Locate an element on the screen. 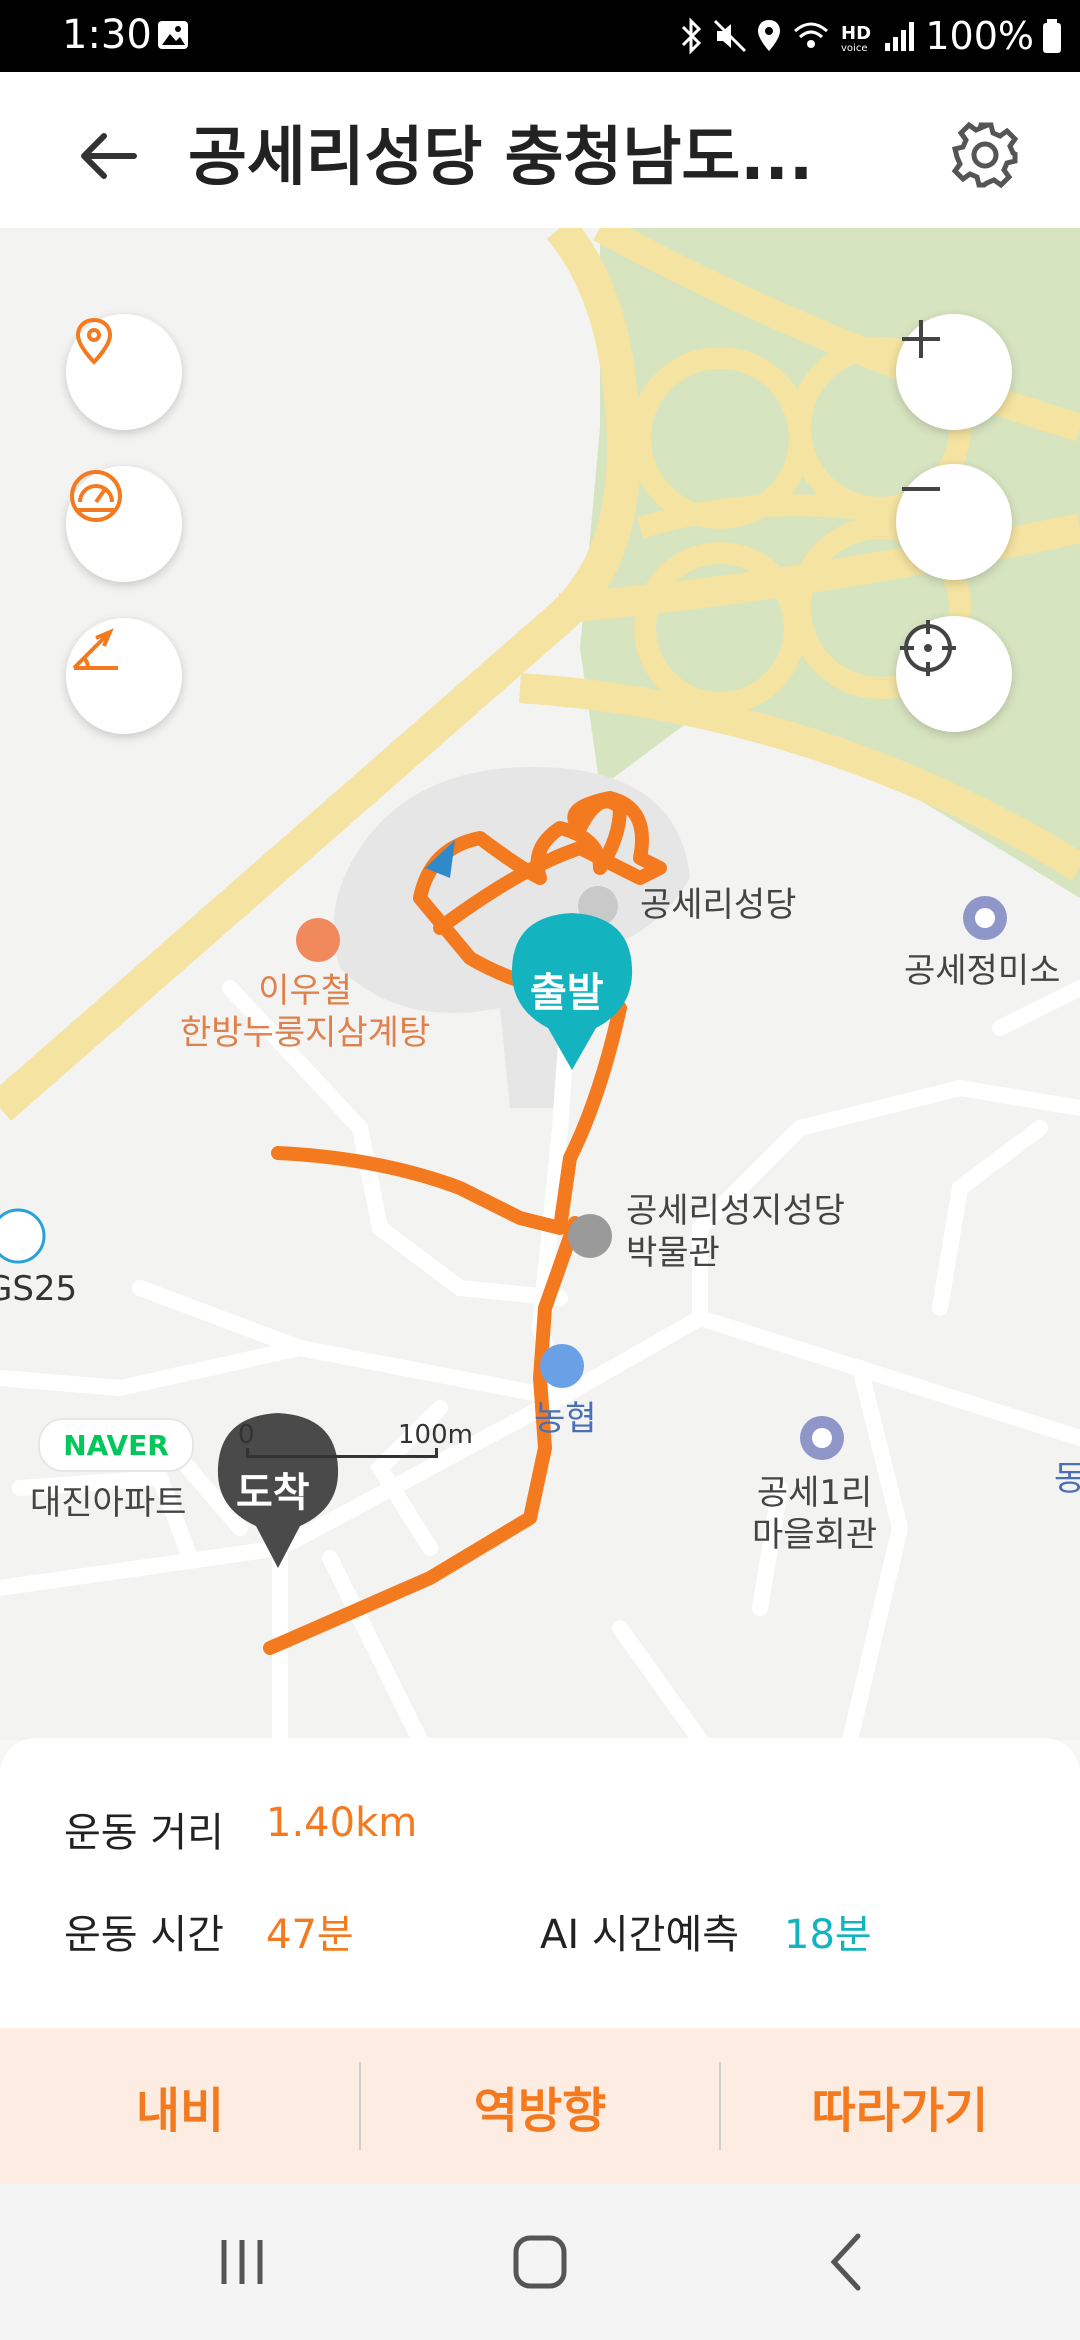  poi-museum-line2: 박물관 is located at coordinates (673, 1253).